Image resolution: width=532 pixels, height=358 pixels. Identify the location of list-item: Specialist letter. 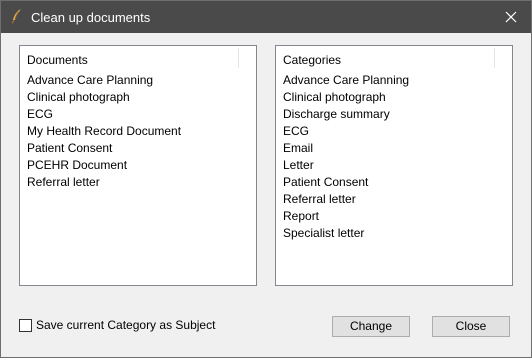
(394, 233).